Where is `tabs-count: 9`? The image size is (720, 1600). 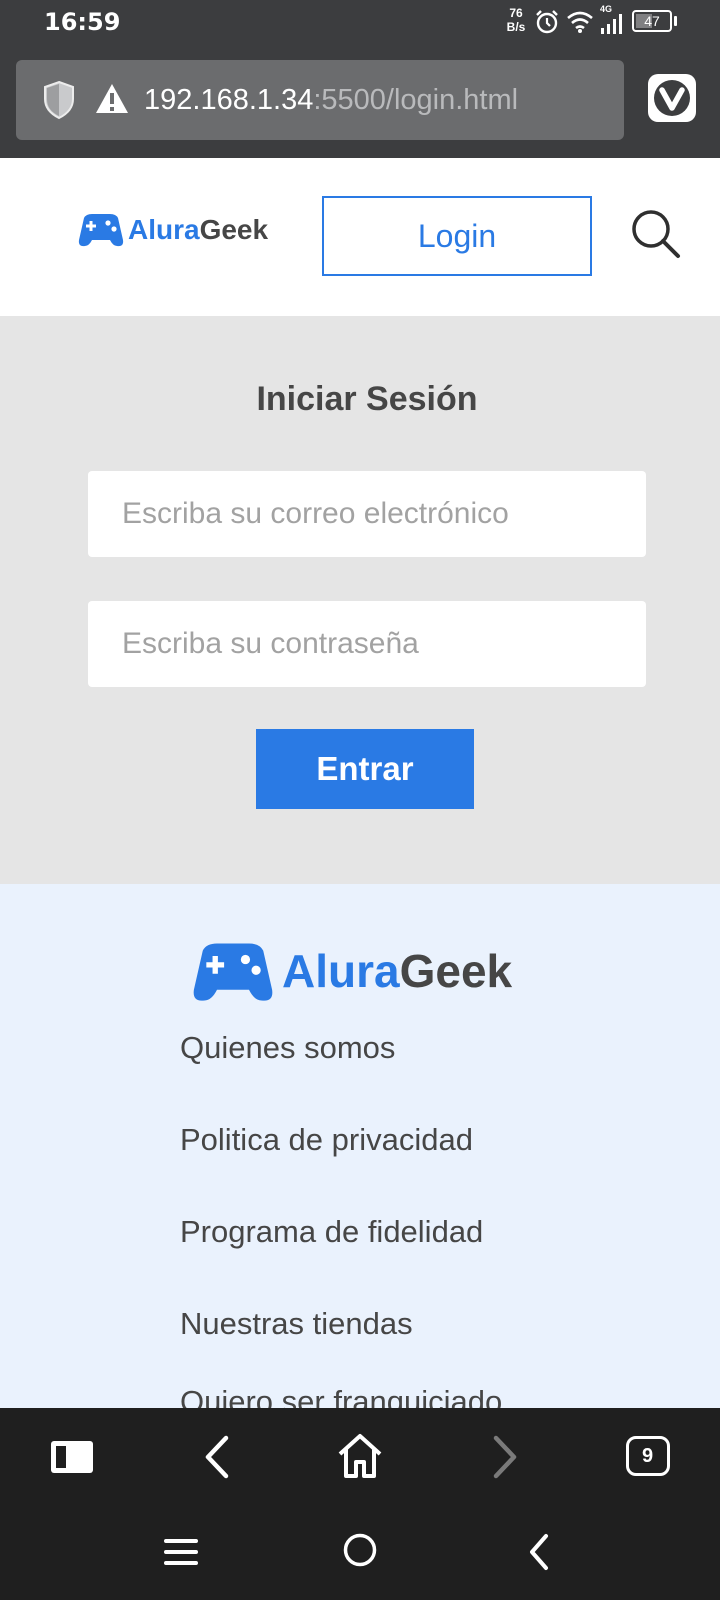
tabs-count: 9 is located at coordinates (647, 1455).